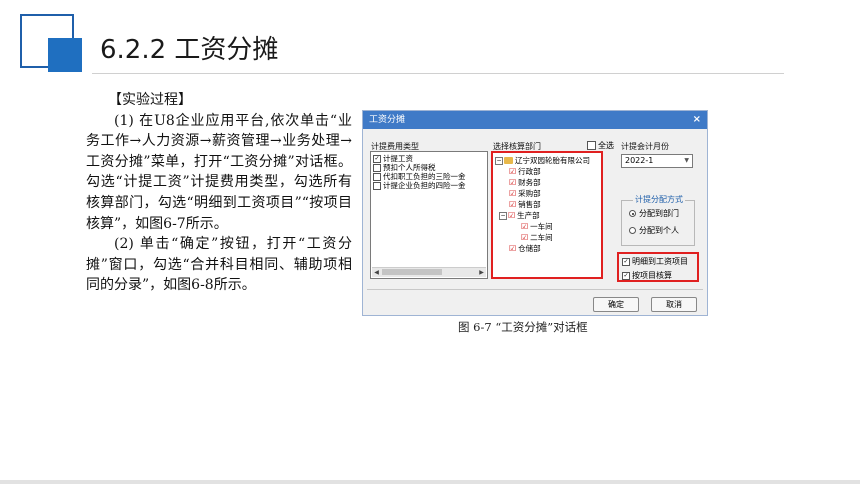  I want to click on radio-alloc-person: 分配到个人, so click(654, 230).